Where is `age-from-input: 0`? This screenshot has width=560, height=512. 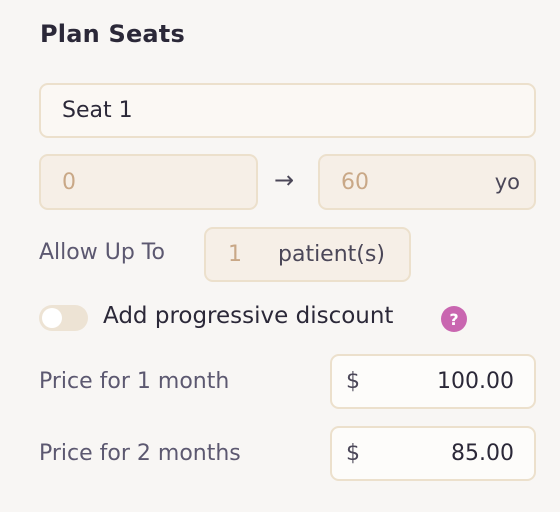
age-from-input: 0 is located at coordinates (148, 182).